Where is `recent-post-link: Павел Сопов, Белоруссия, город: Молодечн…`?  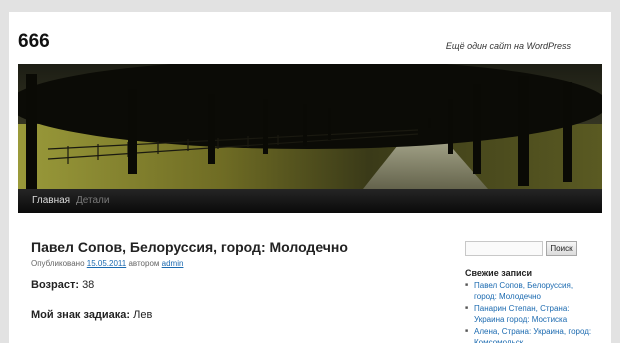
recent-post-link: Павел Сопов, Белоруссия, город: Молодечн… is located at coordinates (530, 291).